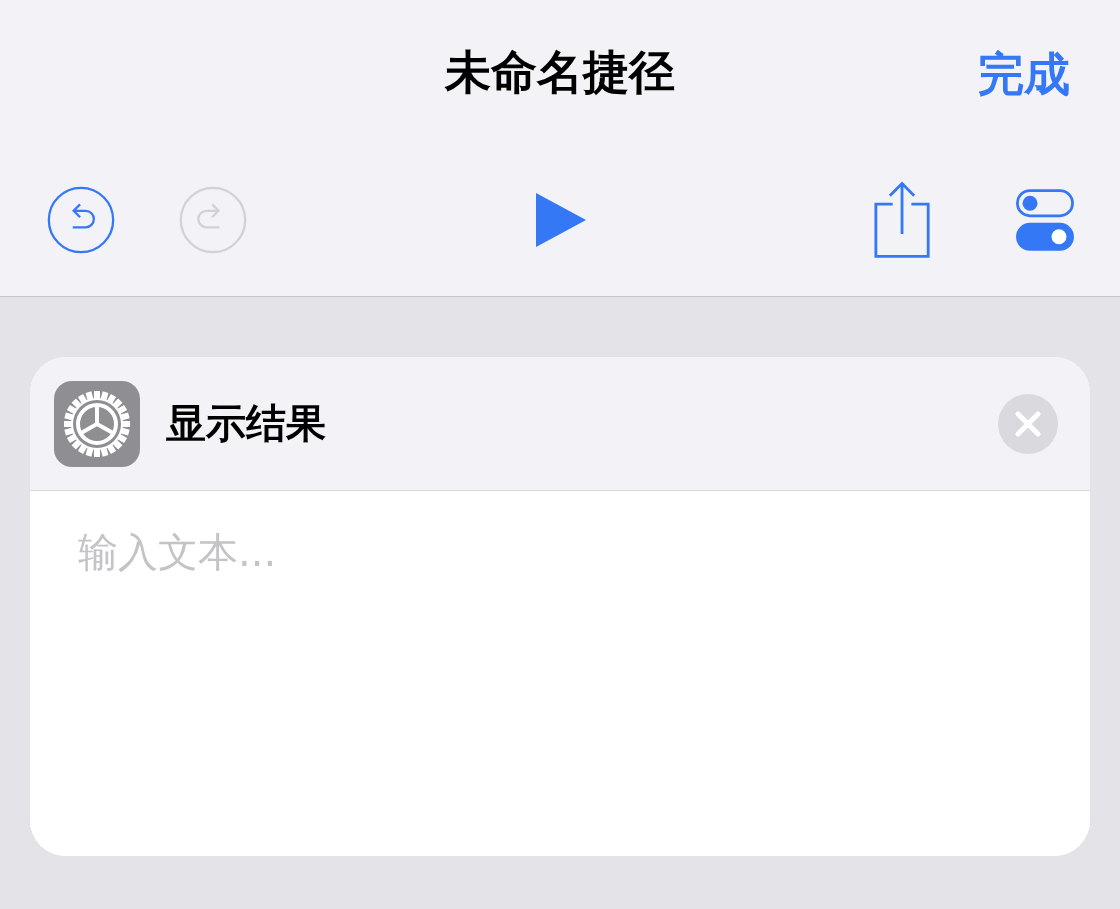 This screenshot has height=909, width=1120. What do you see at coordinates (97, 423) in the screenshot?
I see `gear-icon` at bounding box center [97, 423].